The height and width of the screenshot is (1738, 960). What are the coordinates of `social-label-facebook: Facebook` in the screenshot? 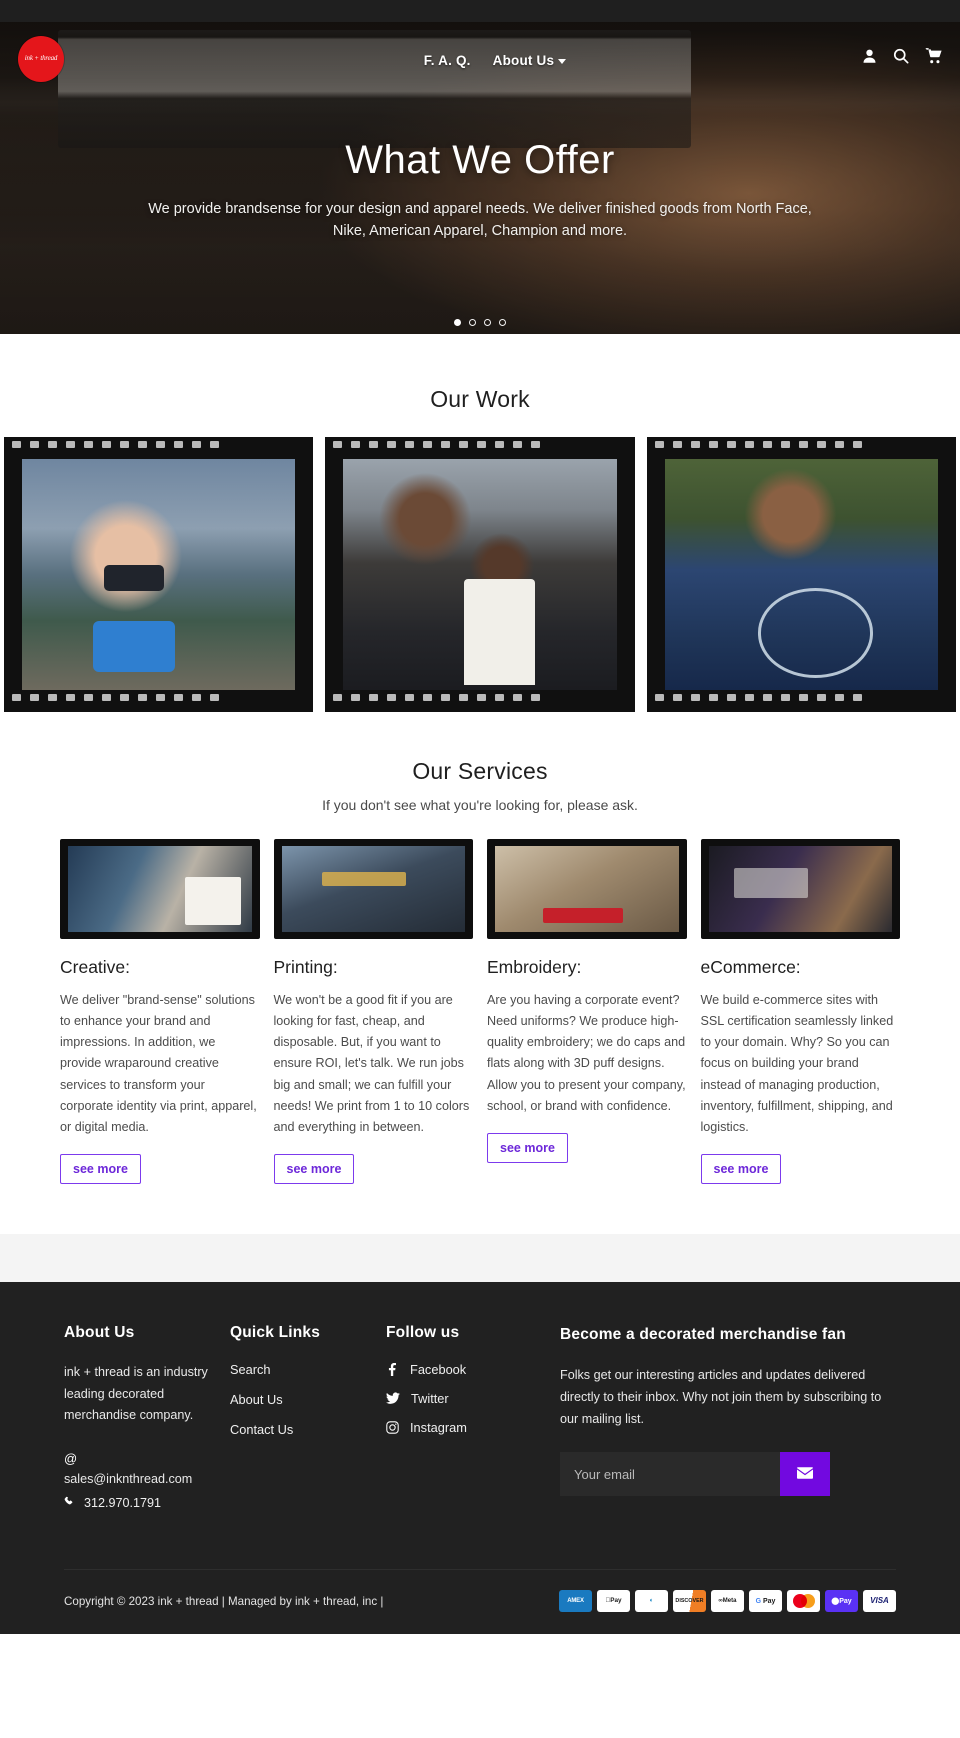 It's located at (438, 1370).